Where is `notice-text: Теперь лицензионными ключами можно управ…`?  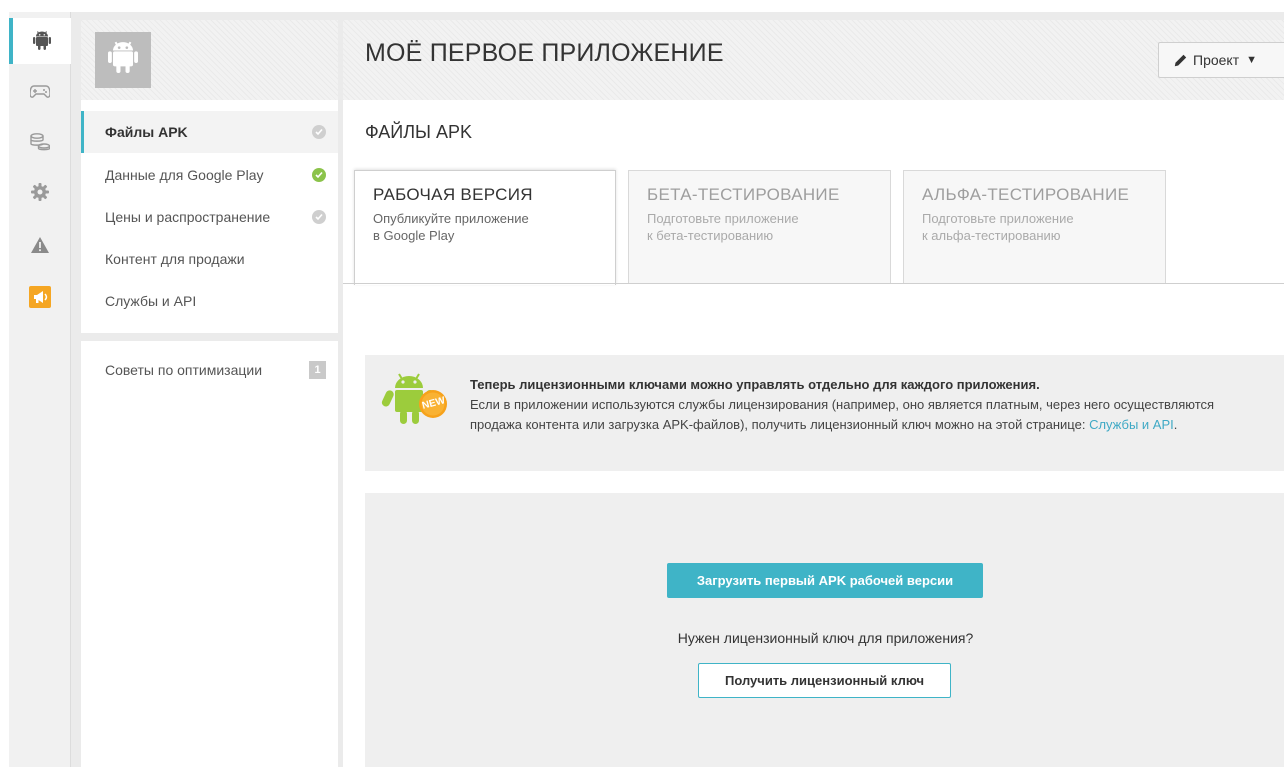 notice-text: Теперь лицензионными ключами можно управ… is located at coordinates (850, 405).